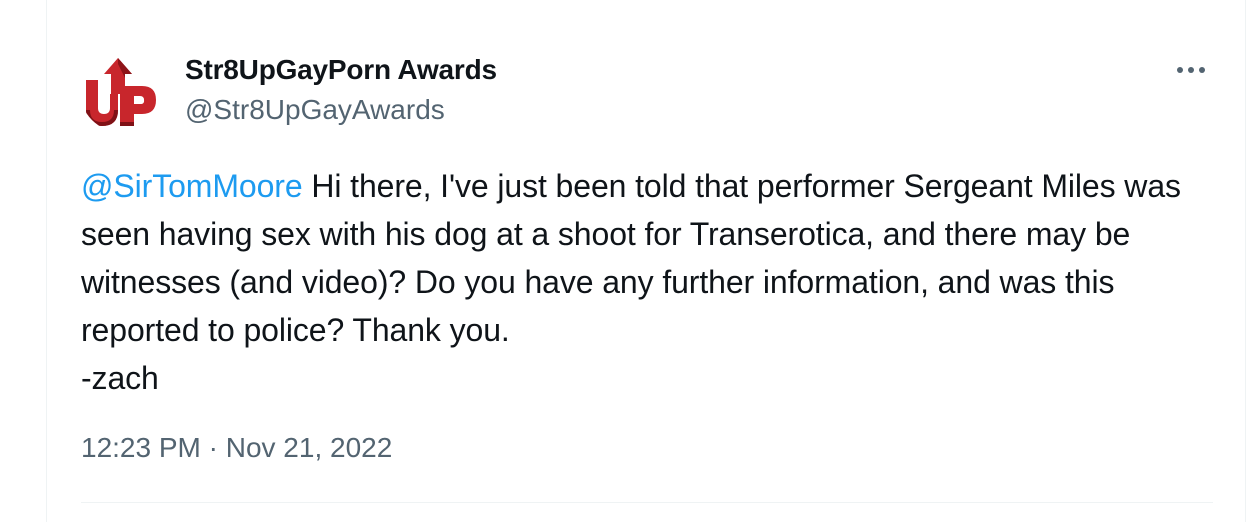  Describe the element at coordinates (192, 186) in the screenshot. I see `mention-link: @SirTomMoore` at that location.